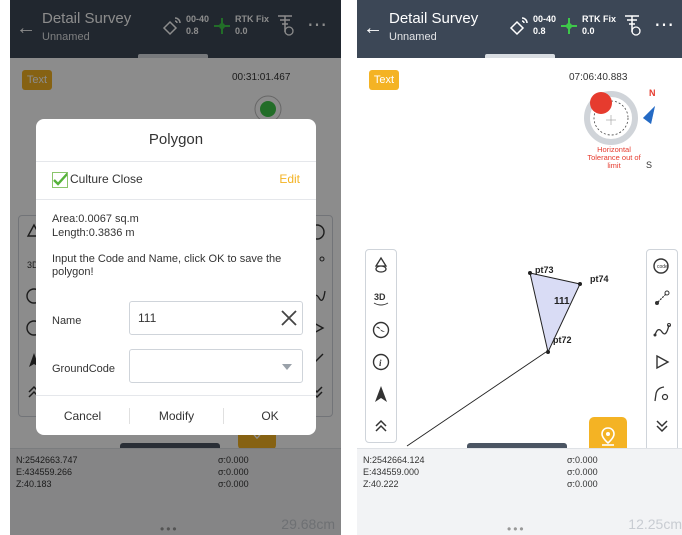 The height and width of the screenshot is (535, 682). What do you see at coordinates (176, 180) in the screenshot?
I see `culture-close-row: Culture Close Edit` at bounding box center [176, 180].